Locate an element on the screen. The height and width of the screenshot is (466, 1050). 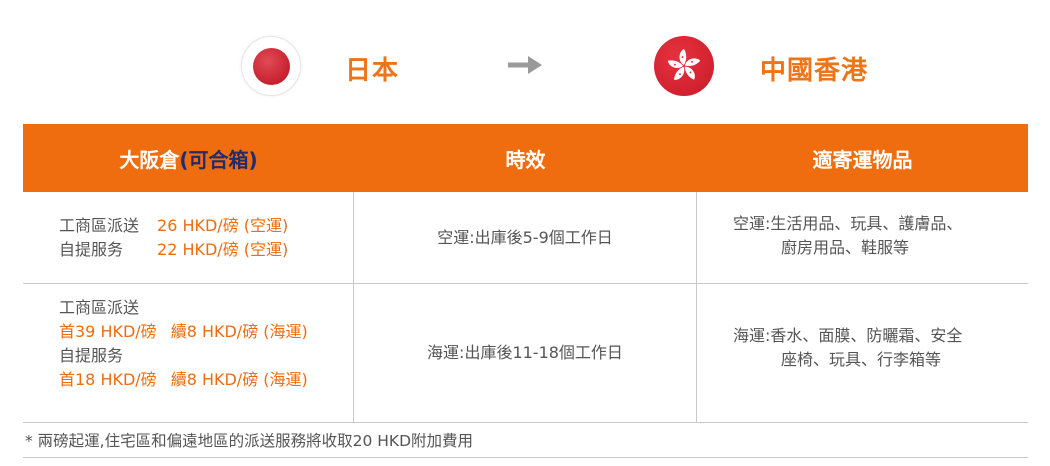
header-warehouse: 大阪倉 (可合箱) is located at coordinates (188, 158).